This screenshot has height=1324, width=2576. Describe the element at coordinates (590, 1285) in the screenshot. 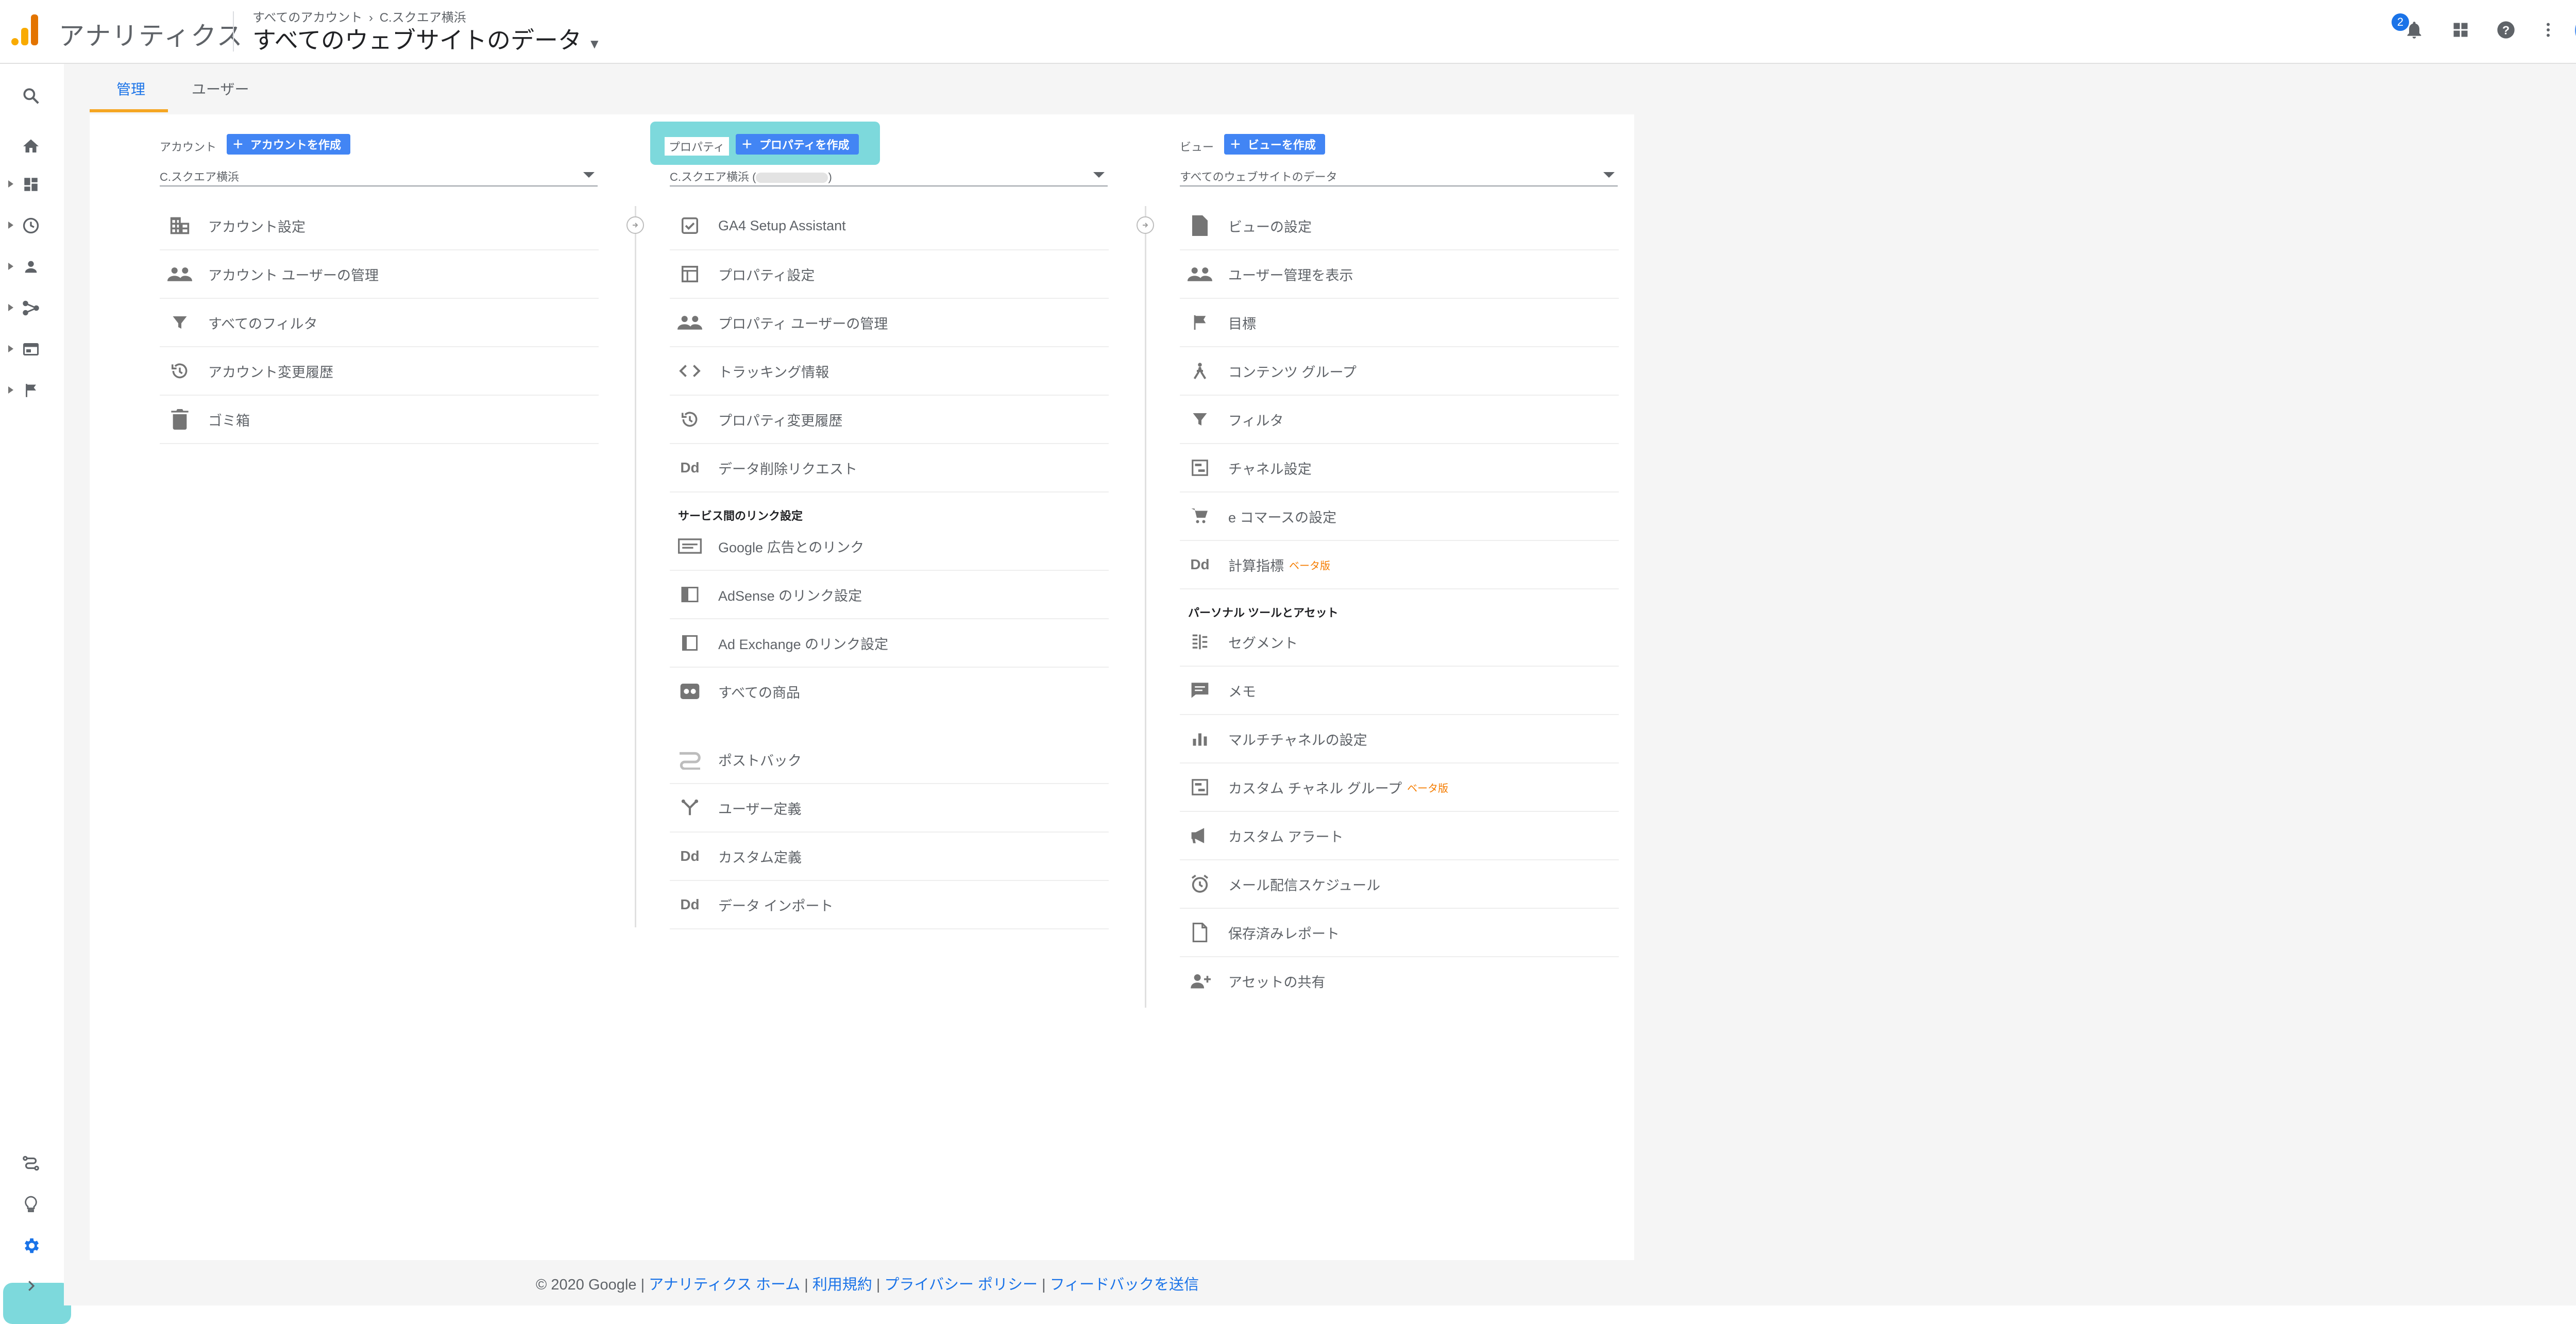

I see `footer-copyright: © 2020 Google |` at that location.